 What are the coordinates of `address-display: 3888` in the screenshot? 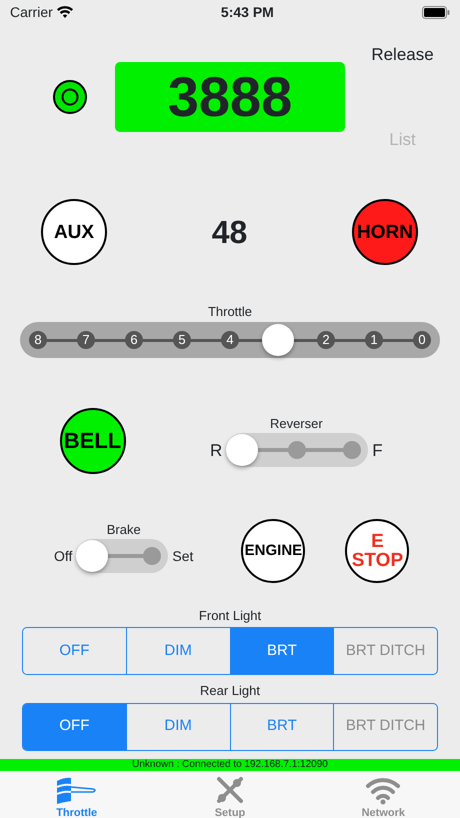 It's located at (230, 97).